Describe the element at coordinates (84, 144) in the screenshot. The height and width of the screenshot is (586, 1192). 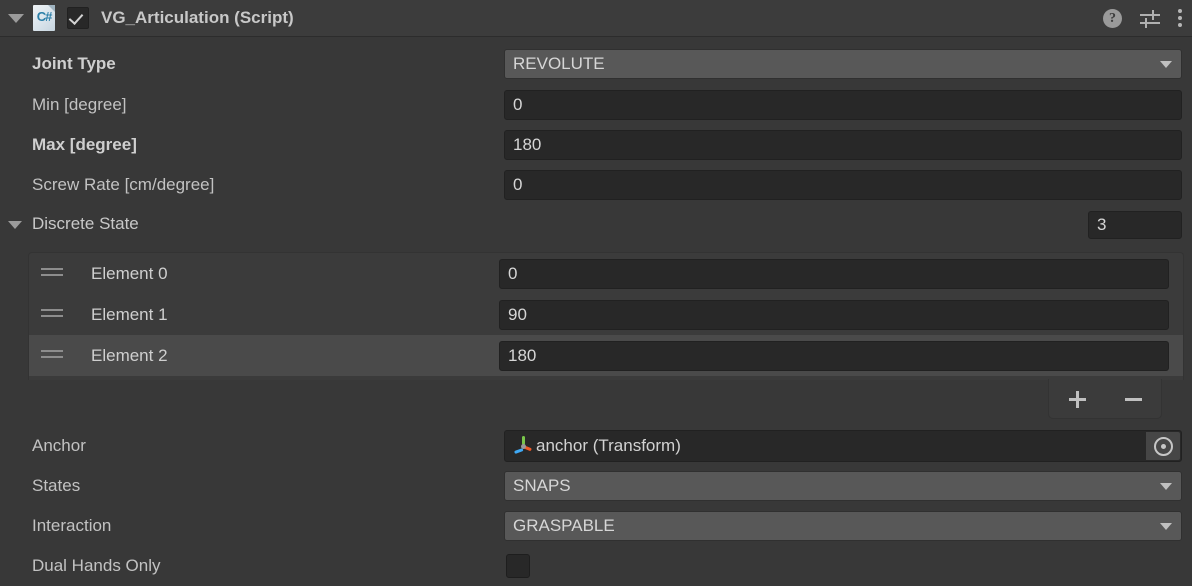
I see `property-label-max-degree: Max [degree]` at that location.